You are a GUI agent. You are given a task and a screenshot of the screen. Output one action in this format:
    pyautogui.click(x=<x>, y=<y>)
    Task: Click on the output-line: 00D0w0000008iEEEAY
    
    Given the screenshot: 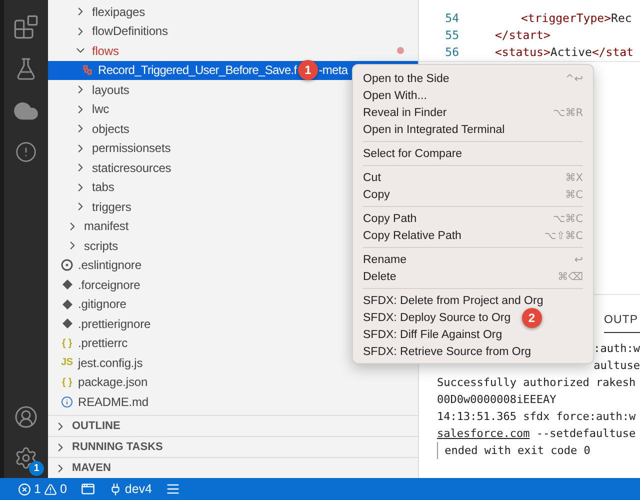 What is the action you would take?
    pyautogui.click(x=497, y=400)
    